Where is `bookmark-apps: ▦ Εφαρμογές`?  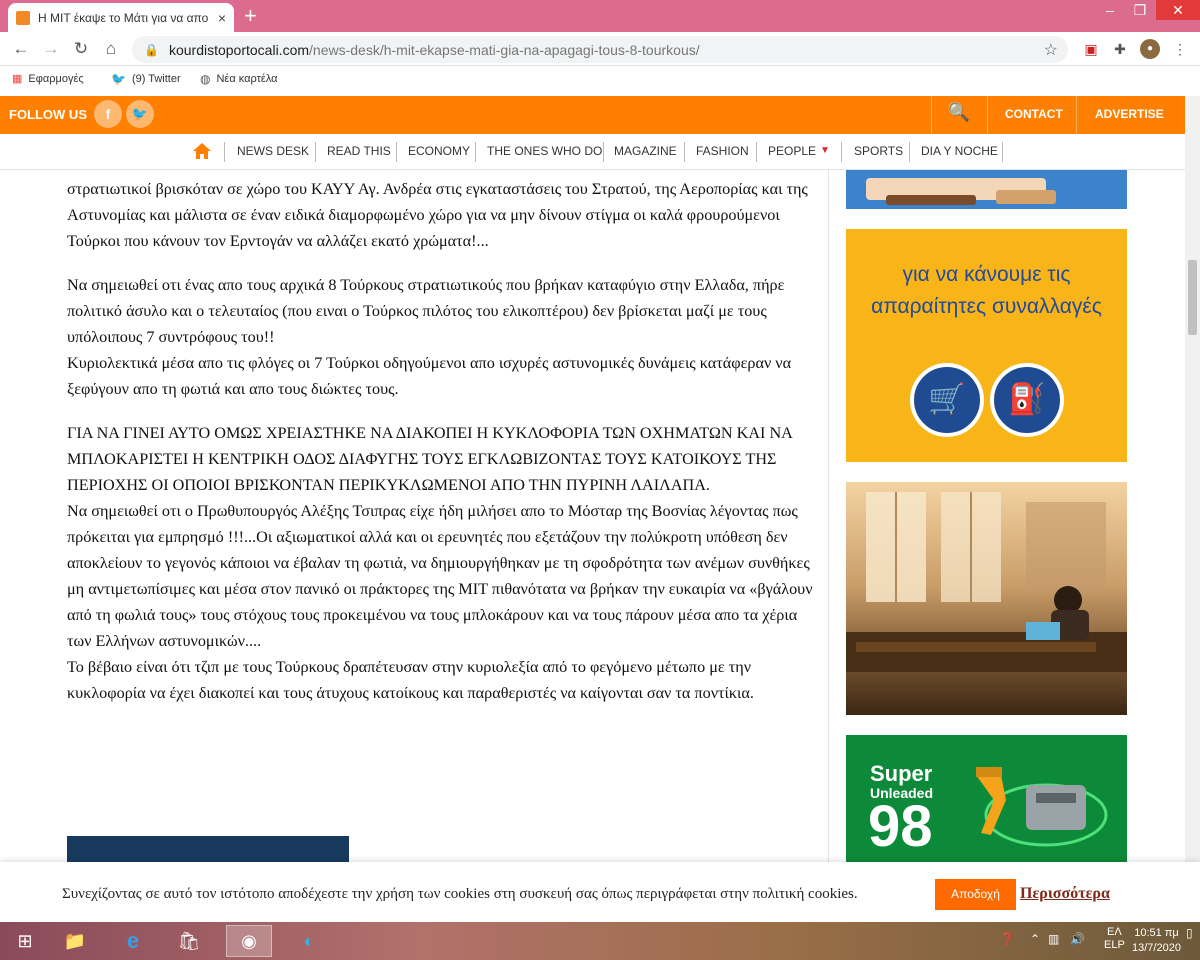 bookmark-apps: ▦ Εφαρμογές is located at coordinates (48, 79).